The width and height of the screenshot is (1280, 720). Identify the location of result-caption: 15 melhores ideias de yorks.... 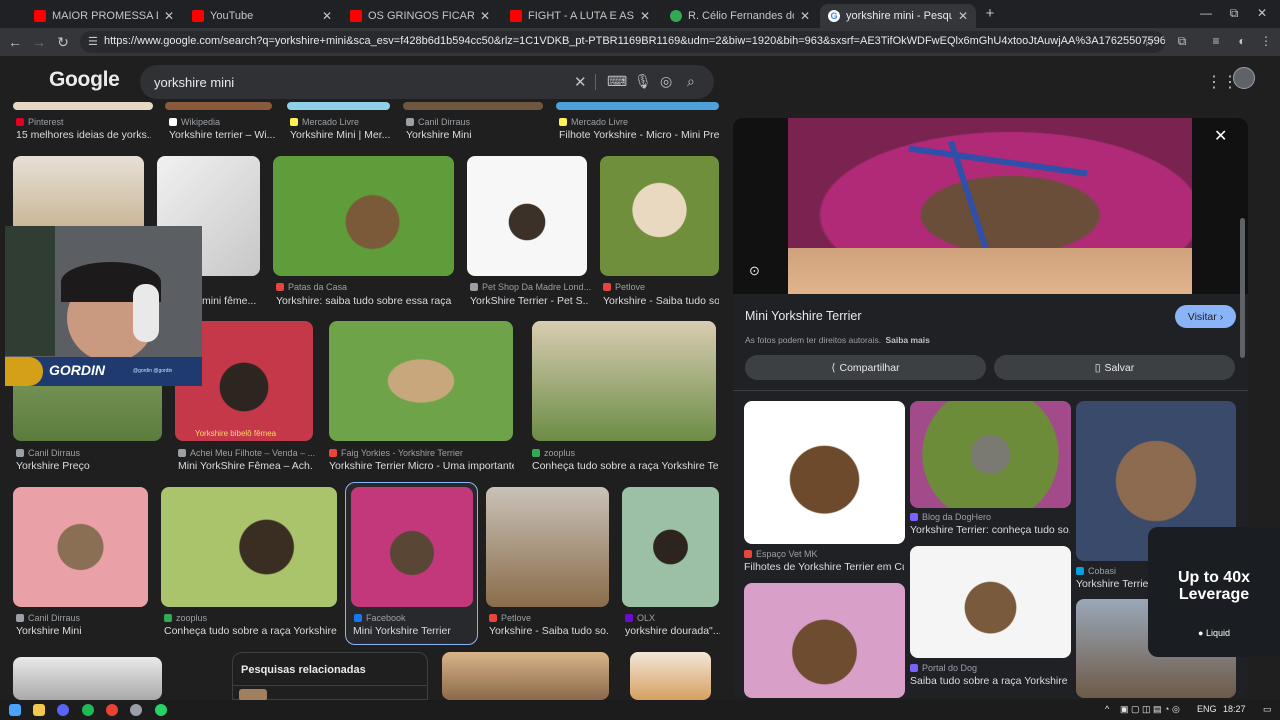
(83, 135).